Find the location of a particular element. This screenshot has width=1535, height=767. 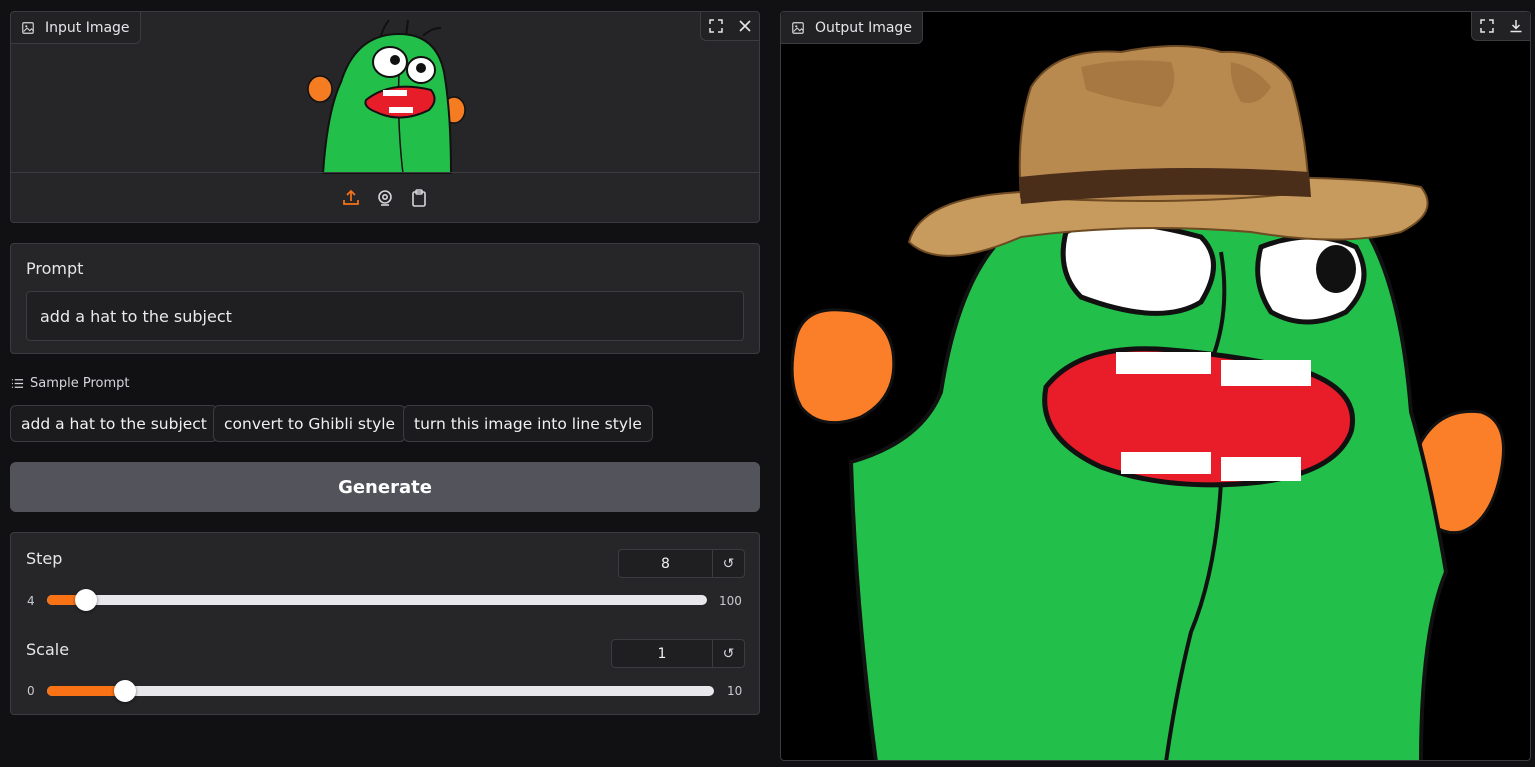

step-reset-button: ↺ is located at coordinates (728, 563).